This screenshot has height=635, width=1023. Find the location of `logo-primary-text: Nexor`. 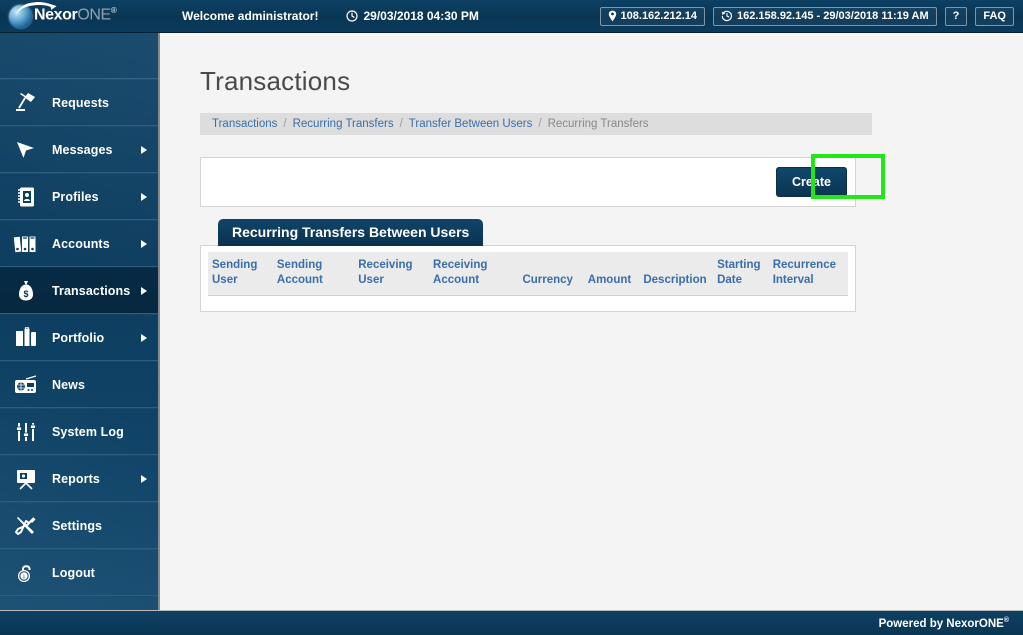

logo-primary-text: Nexor is located at coordinates (56, 14).